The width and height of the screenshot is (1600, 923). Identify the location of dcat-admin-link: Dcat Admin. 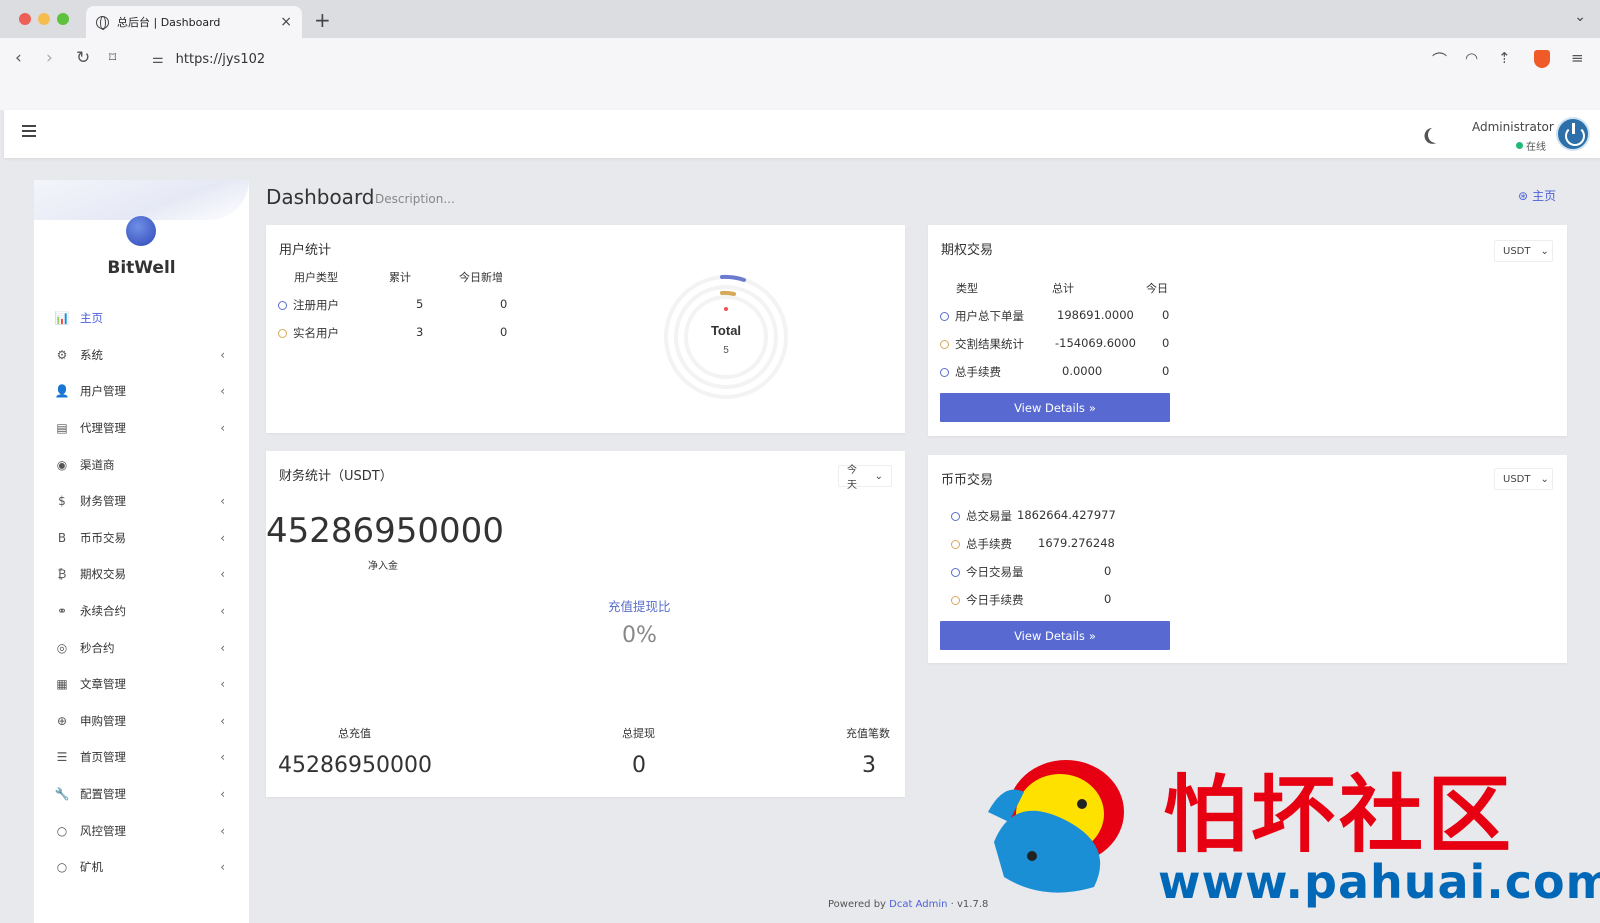
(918, 904).